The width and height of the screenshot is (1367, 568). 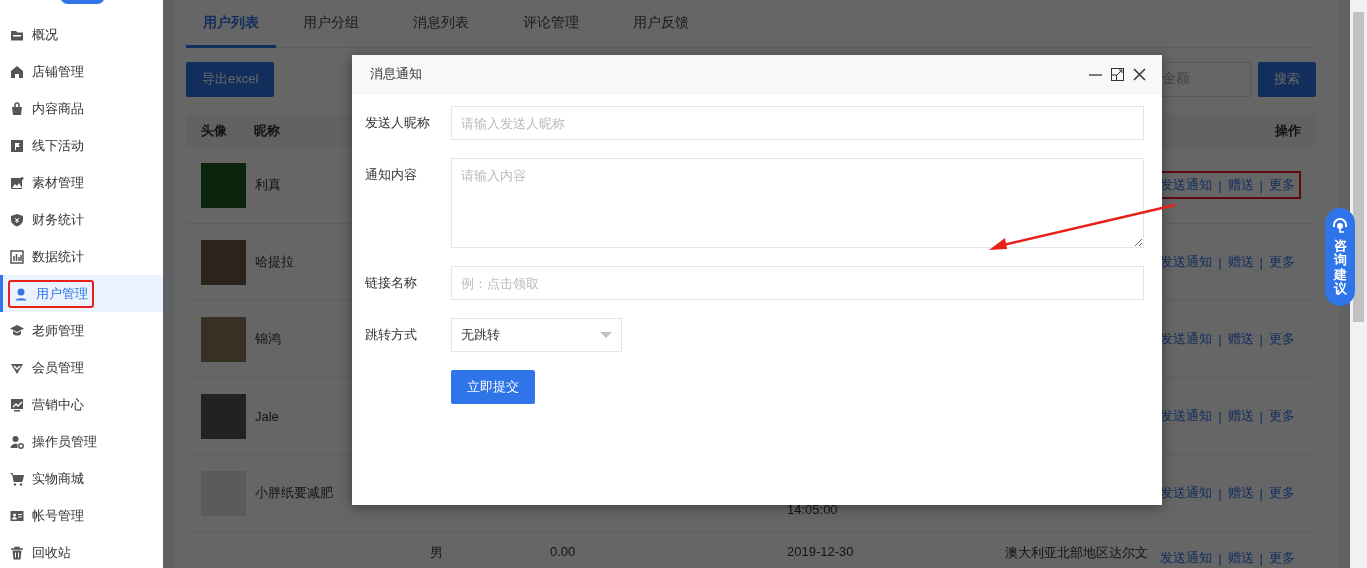 I want to click on tab: 用户分组, so click(x=331, y=24).